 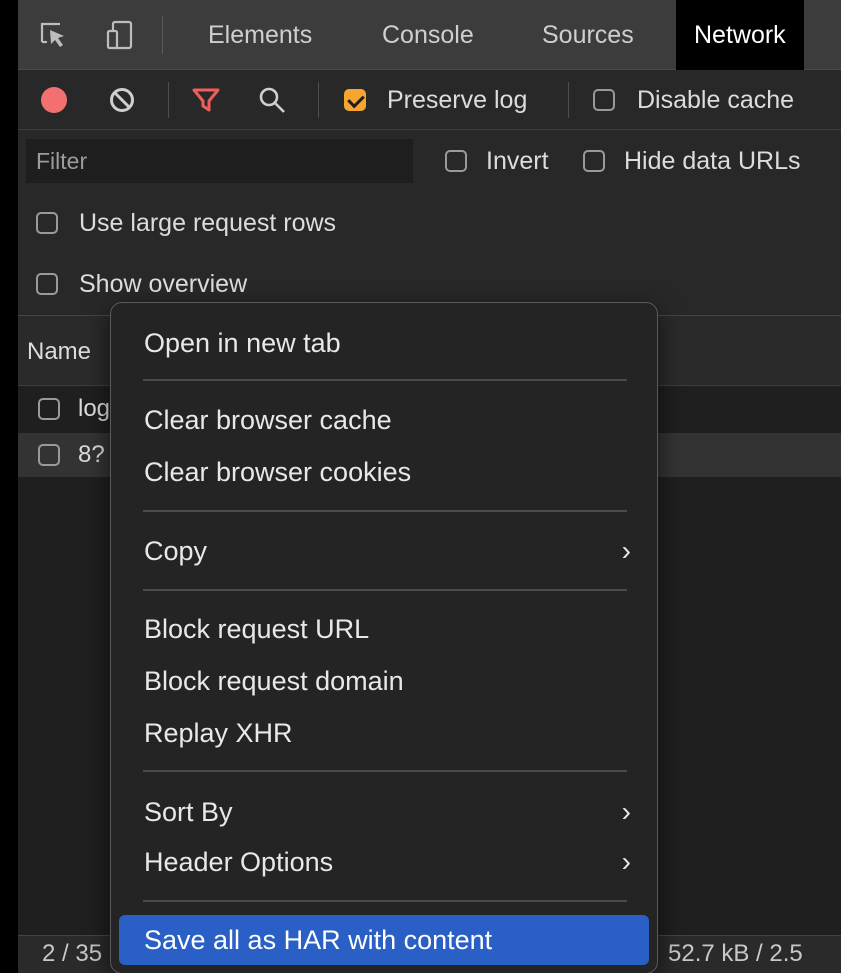 What do you see at coordinates (257, 629) in the screenshot?
I see `menu-item-label: Block request URL` at bounding box center [257, 629].